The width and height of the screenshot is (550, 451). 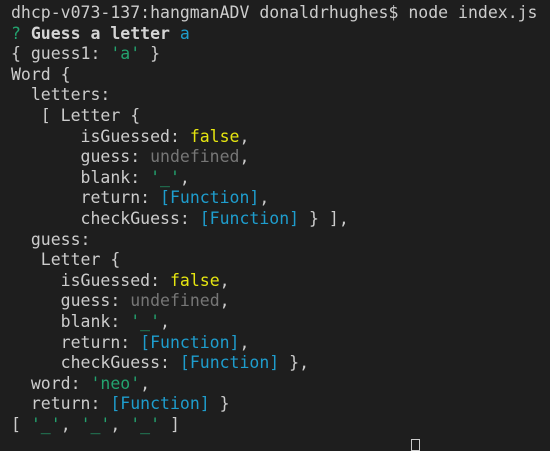 What do you see at coordinates (66, 260) in the screenshot?
I see `terminal-text-segment: Letter {` at bounding box center [66, 260].